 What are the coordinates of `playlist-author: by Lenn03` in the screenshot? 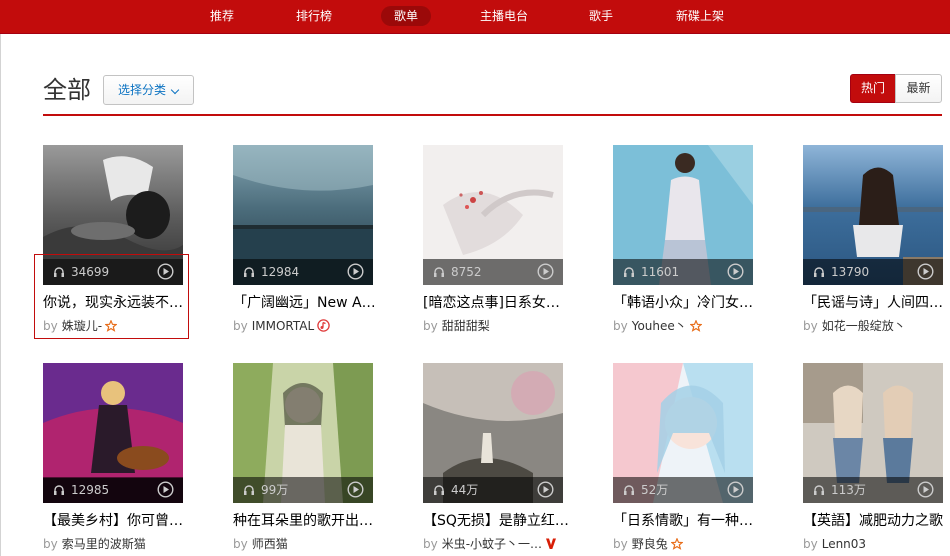 It's located at (834, 544).